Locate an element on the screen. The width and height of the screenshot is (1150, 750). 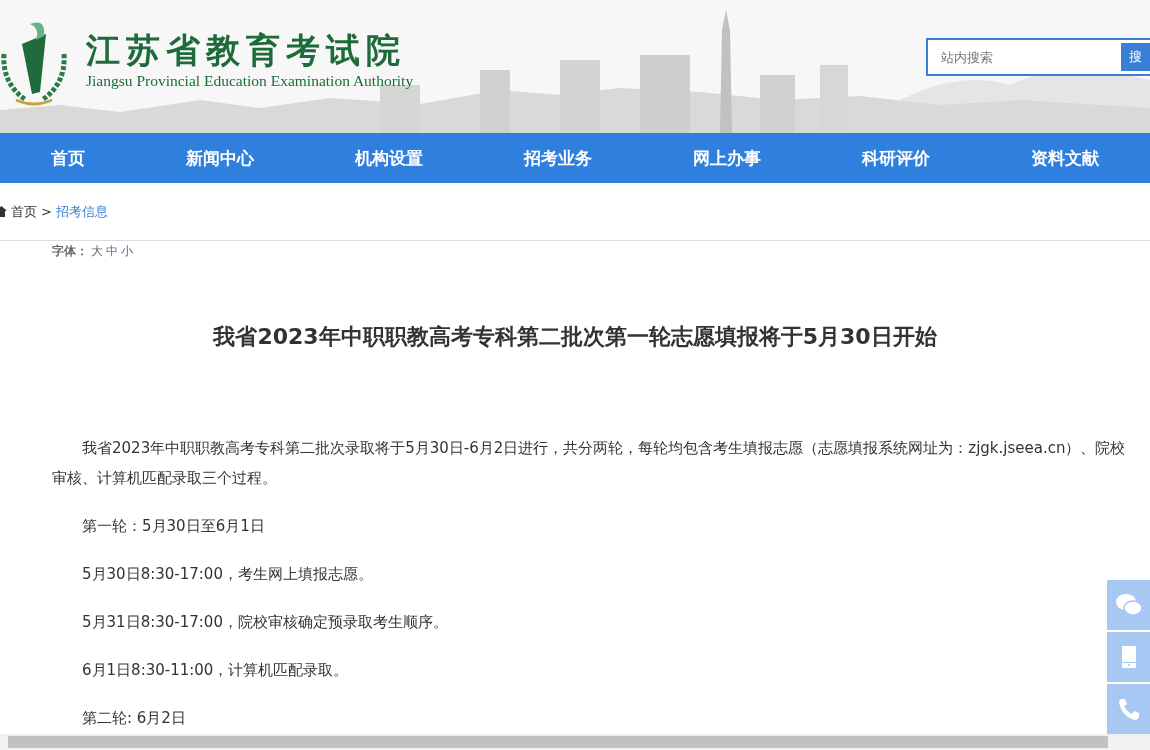
article-paragraph: 6月1日8:30-11:00，计算机匹配录取。 is located at coordinates (215, 670).